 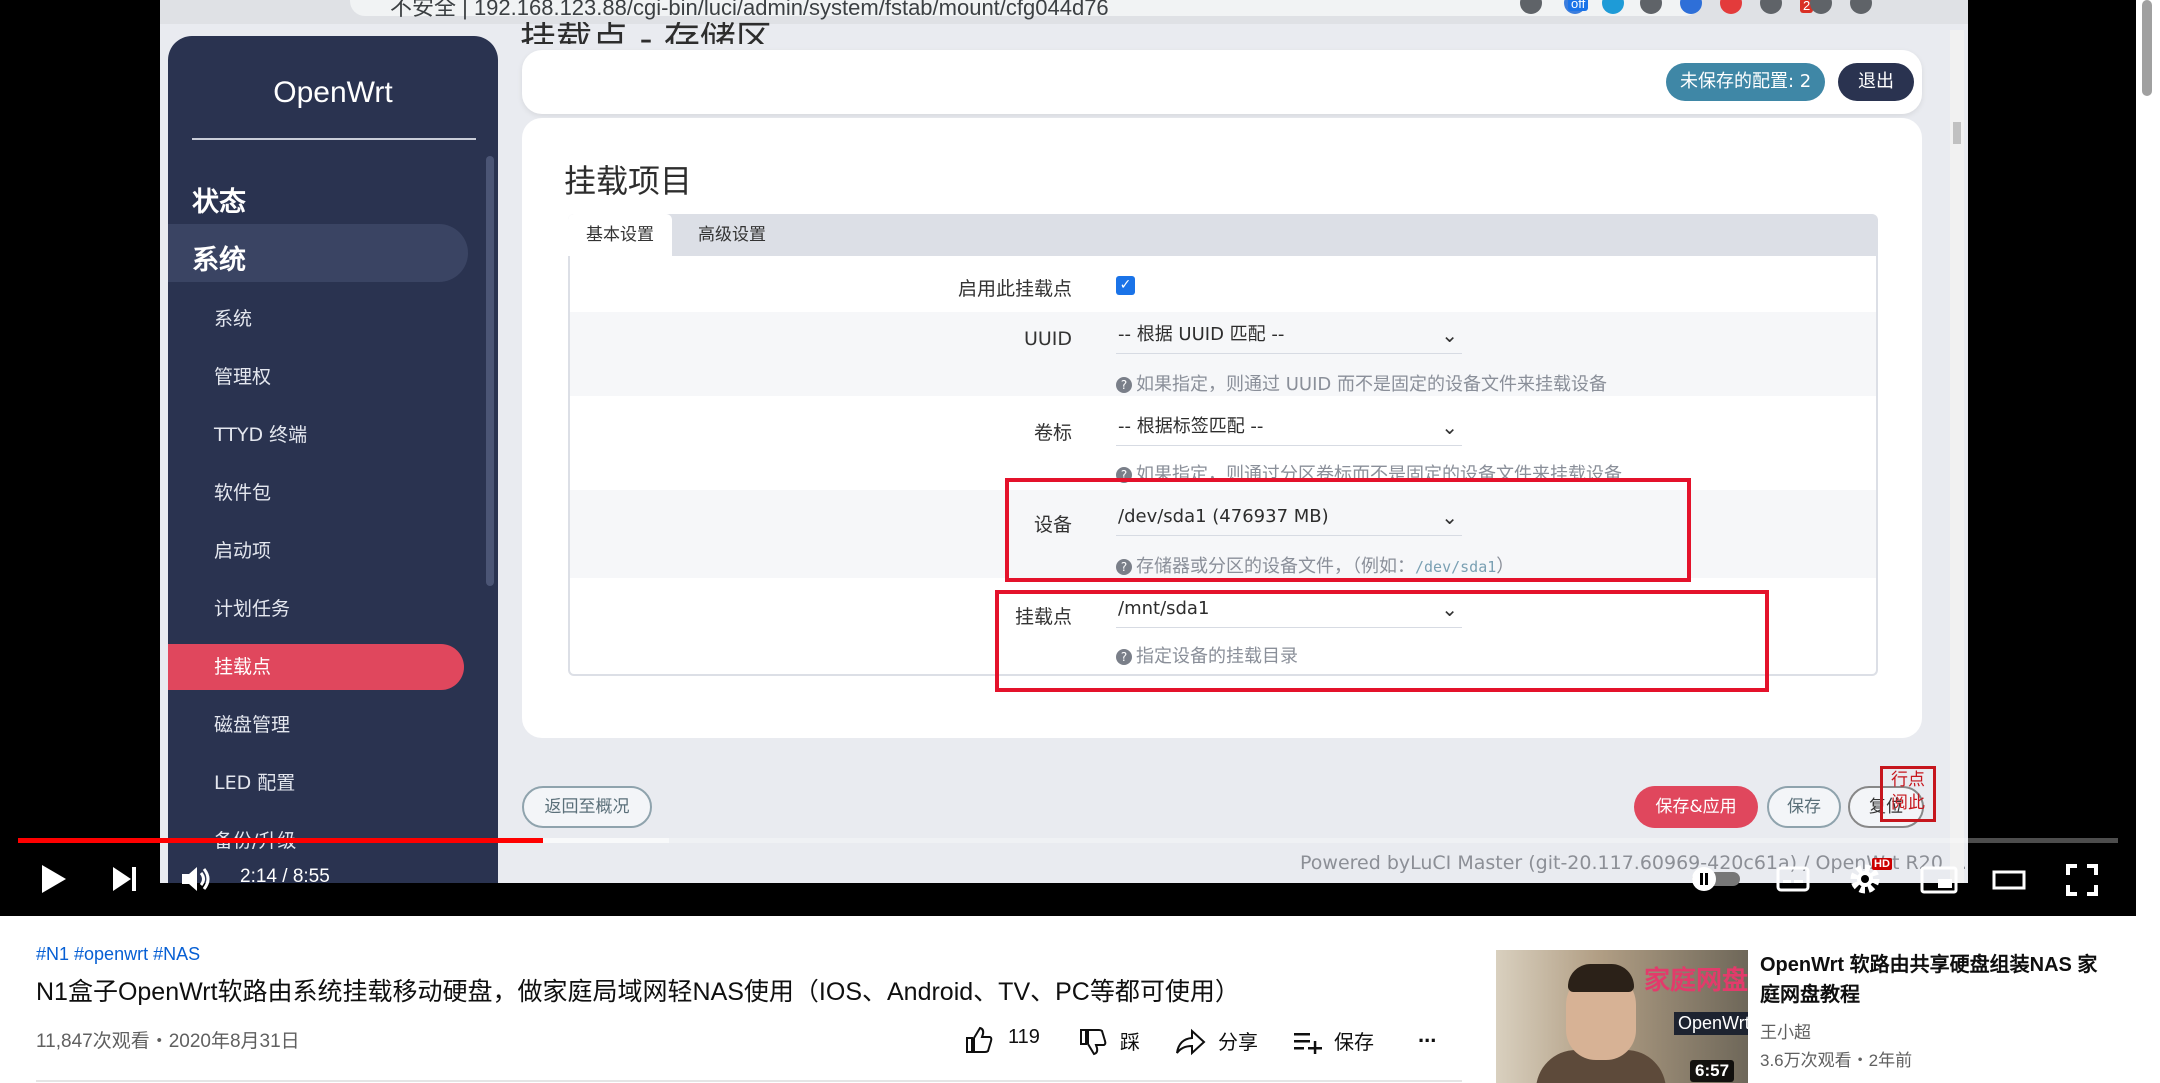 I want to click on volume-icon, so click(x=197, y=879).